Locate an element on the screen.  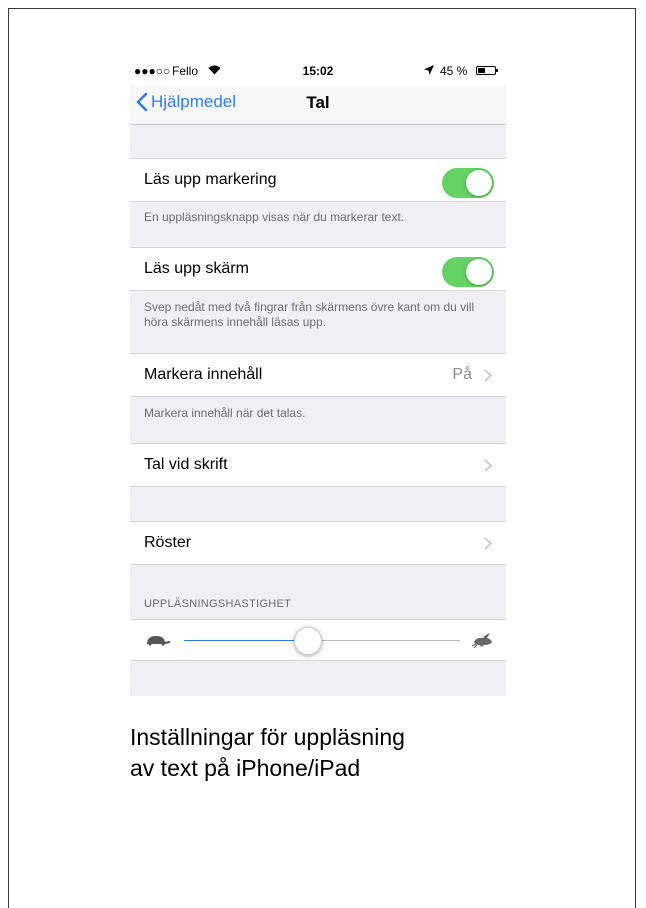
highlight-content-label: Markera innehåll is located at coordinates (203, 374).